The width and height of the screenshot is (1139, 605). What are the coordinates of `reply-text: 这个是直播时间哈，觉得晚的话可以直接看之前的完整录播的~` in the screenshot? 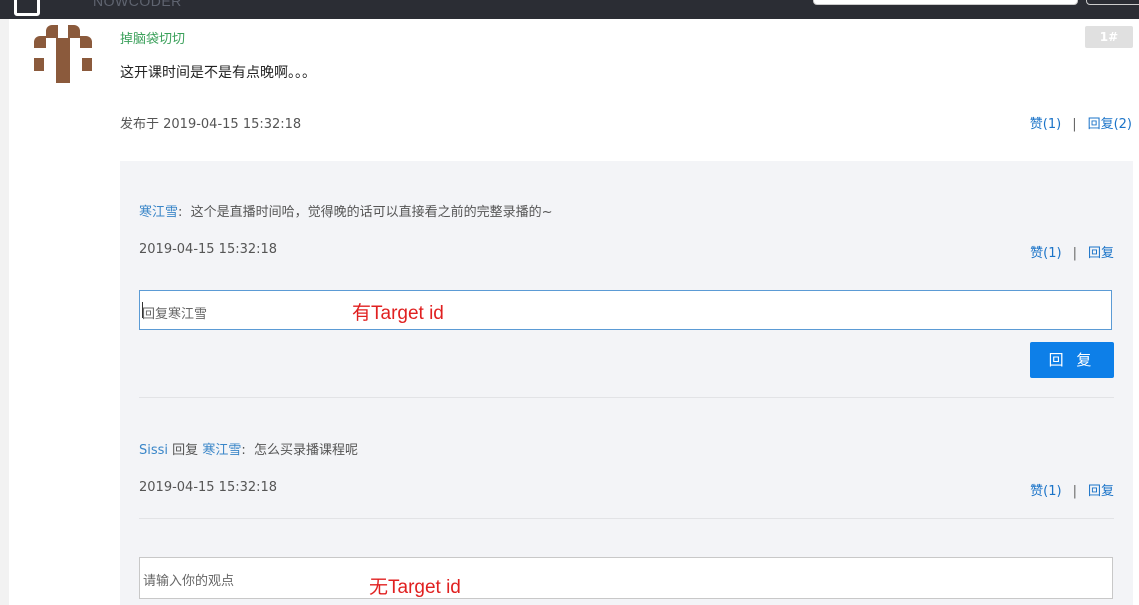 It's located at (371, 212).